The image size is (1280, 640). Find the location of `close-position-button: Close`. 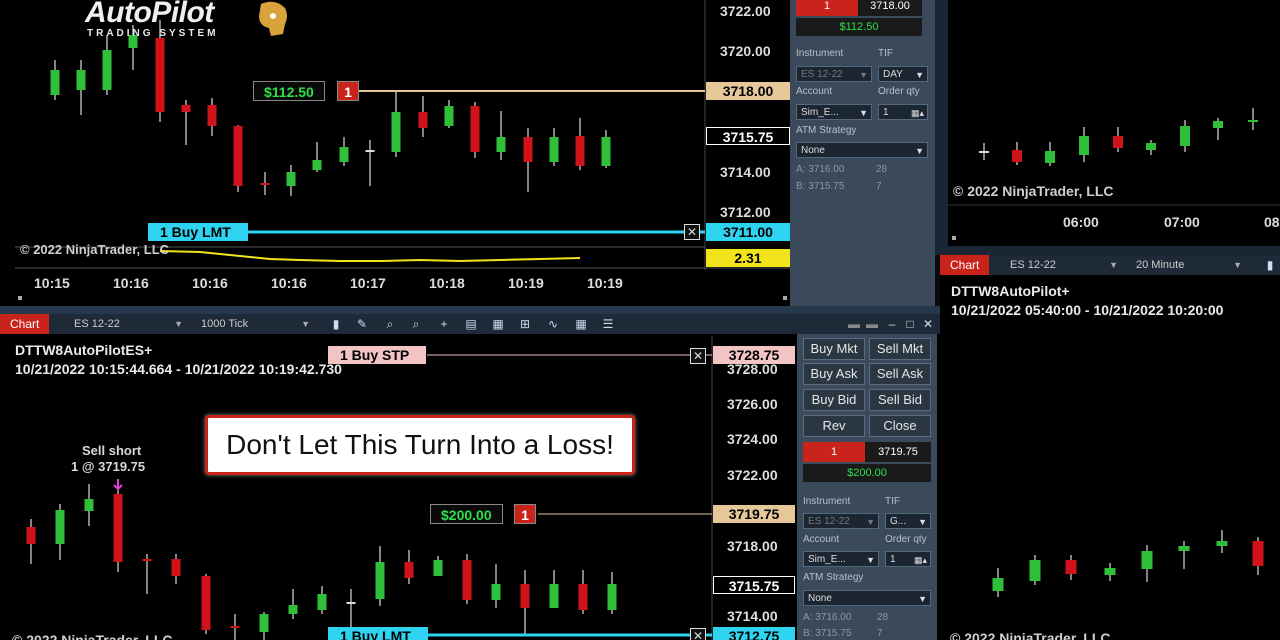

close-position-button: Close is located at coordinates (900, 426).